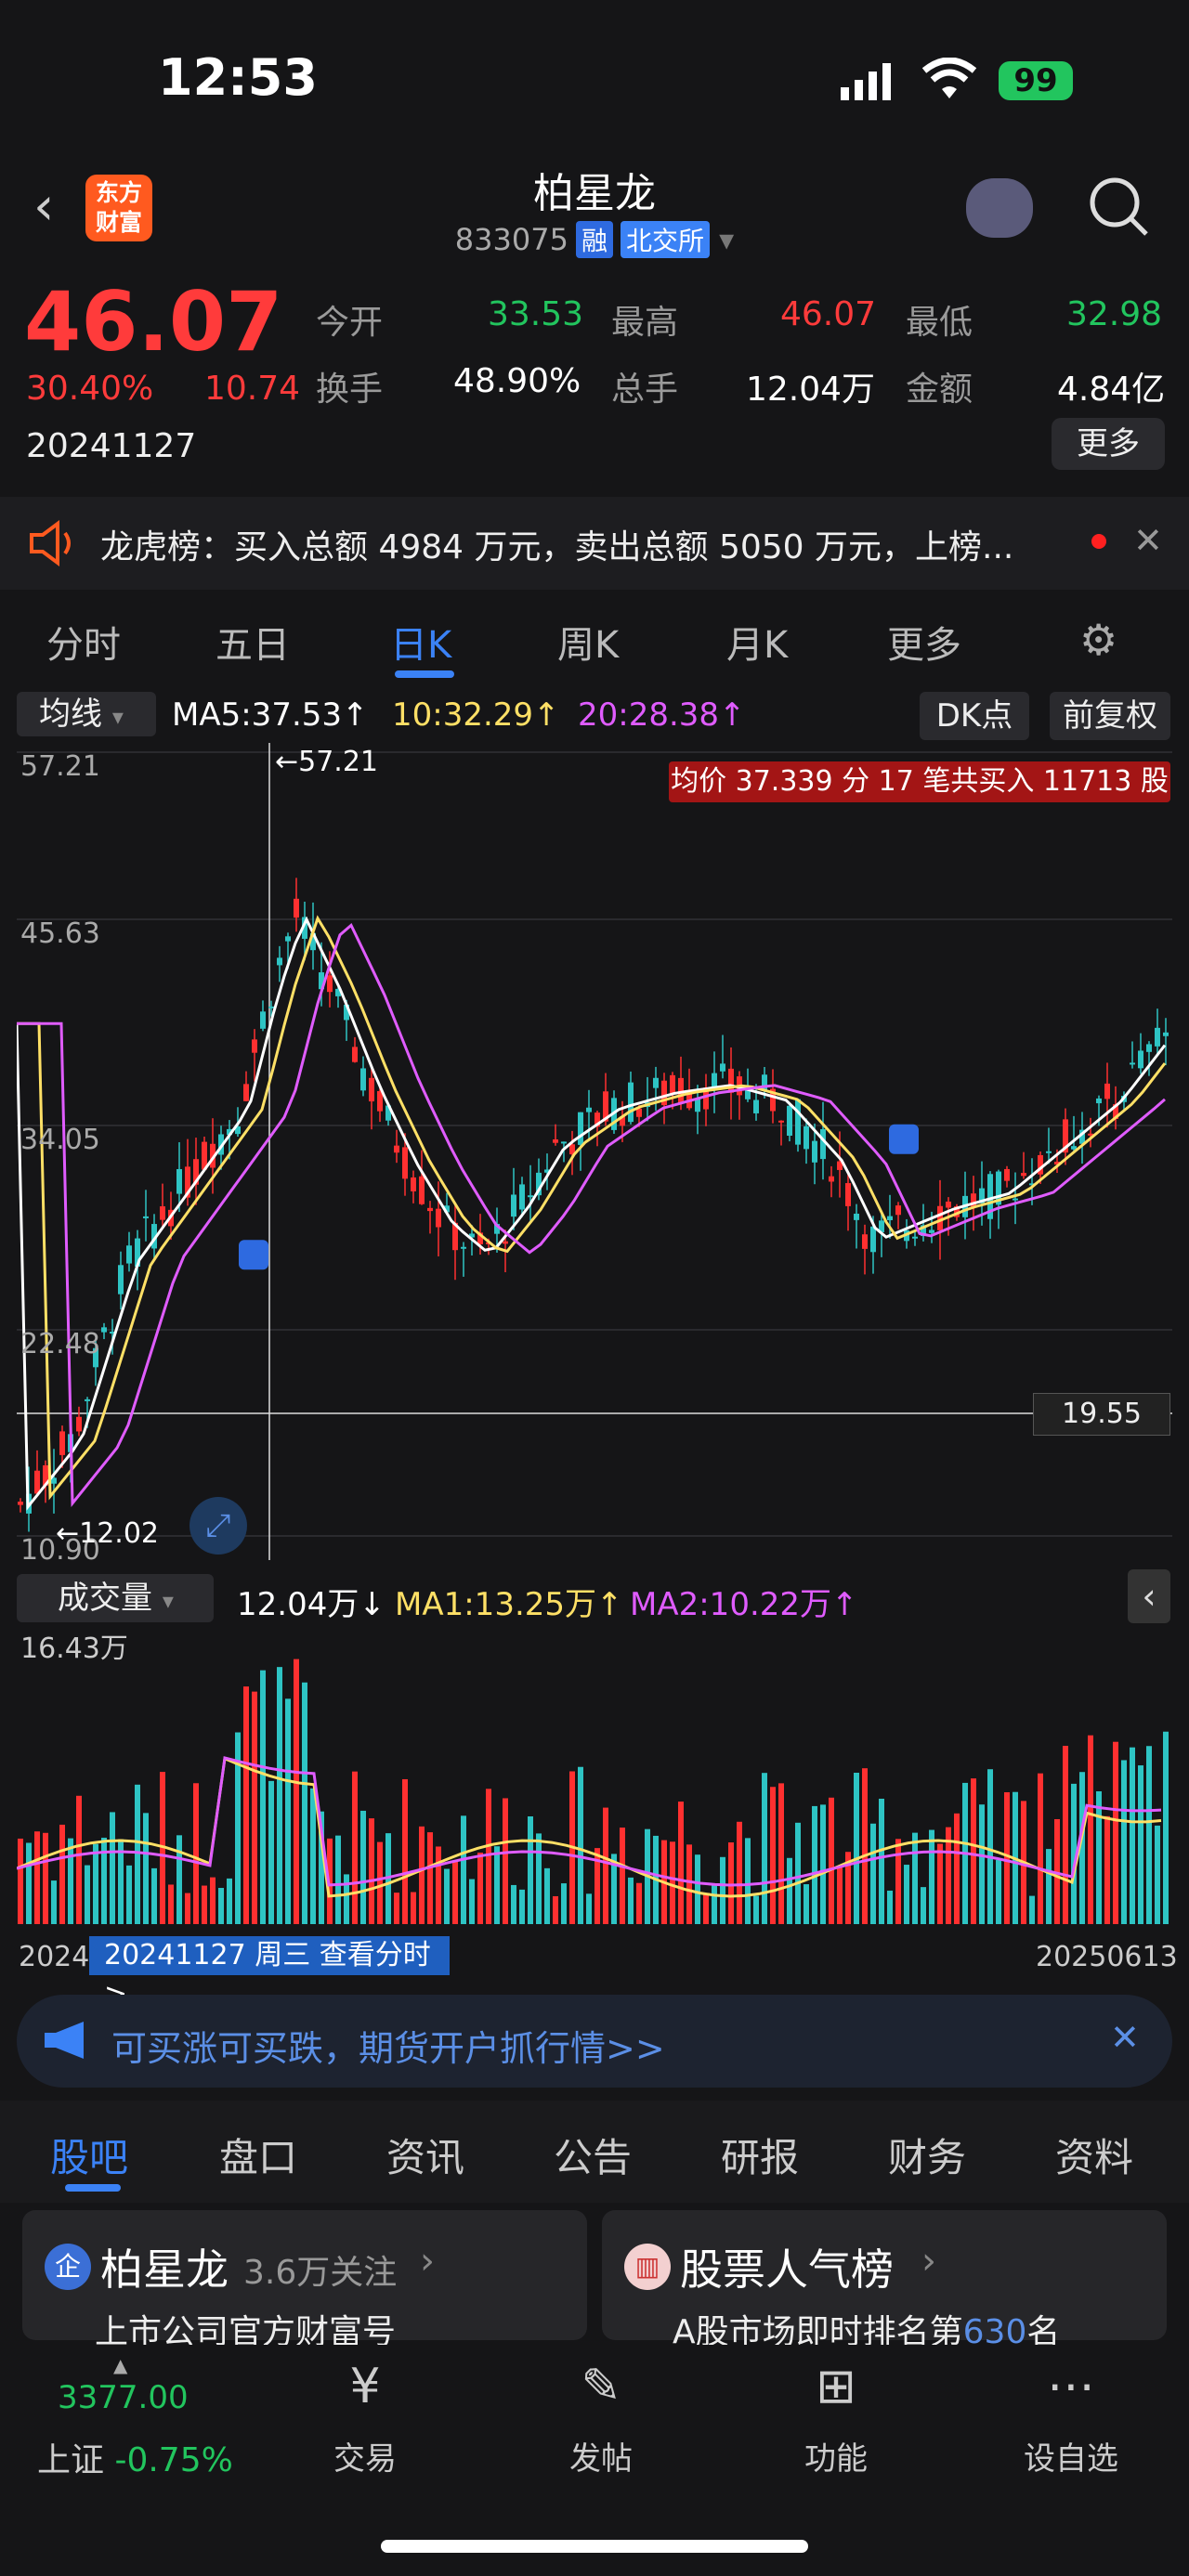  I want to click on selected-date-bar: 20241127 周三 查看分时 >, so click(269, 1973).